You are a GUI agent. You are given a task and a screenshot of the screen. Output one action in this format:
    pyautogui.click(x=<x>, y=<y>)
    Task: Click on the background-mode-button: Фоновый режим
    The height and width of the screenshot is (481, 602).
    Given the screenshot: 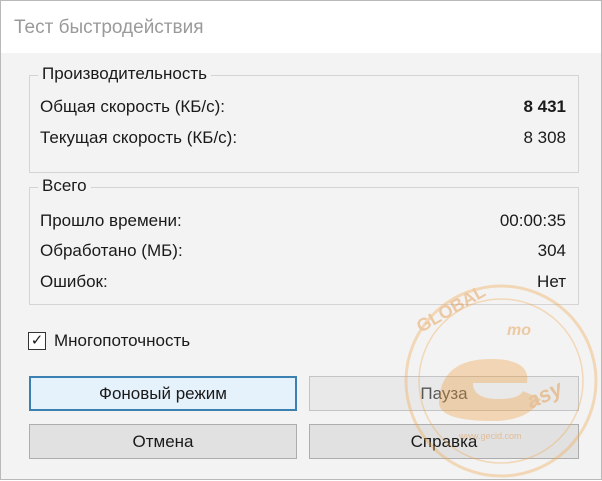 What is the action you would take?
    pyautogui.click(x=163, y=393)
    